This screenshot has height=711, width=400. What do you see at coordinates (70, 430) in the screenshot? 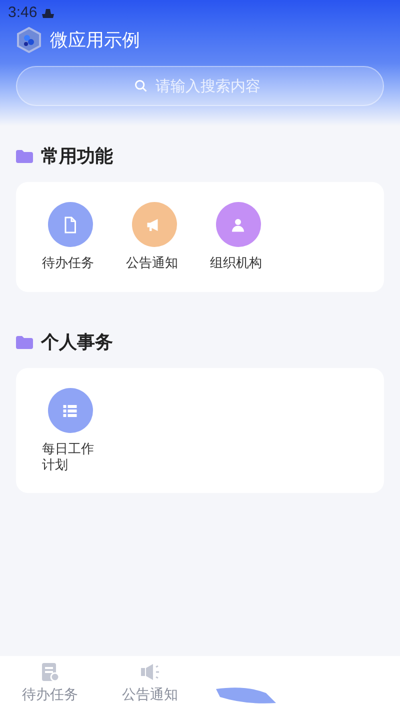
I see `shortcut-item: 每日工作计划` at bounding box center [70, 430].